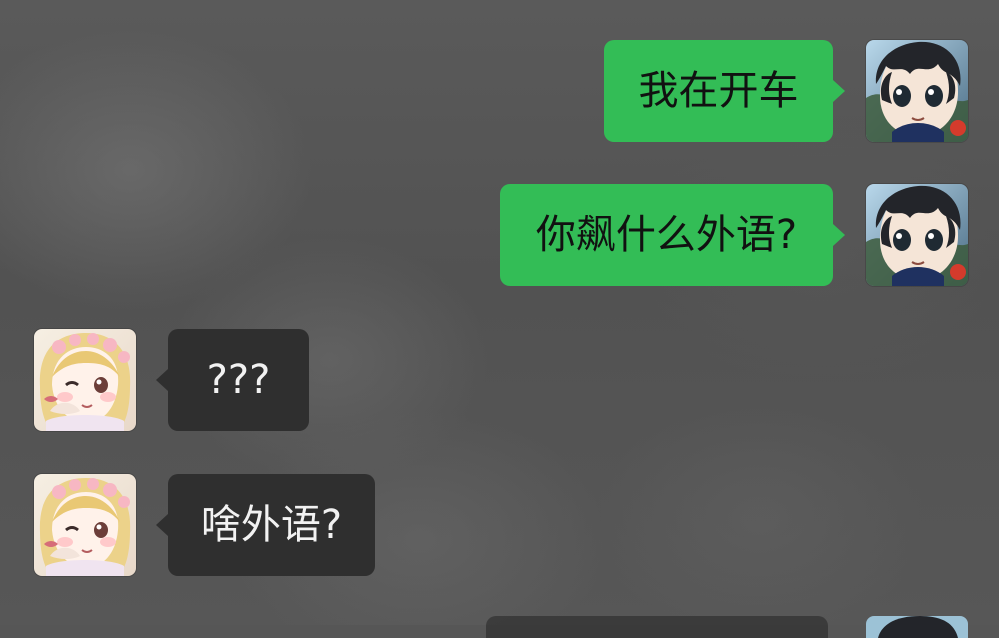 This screenshot has width=999, height=638. Describe the element at coordinates (666, 235) in the screenshot. I see `message-text: 你飙什么外语?` at that location.